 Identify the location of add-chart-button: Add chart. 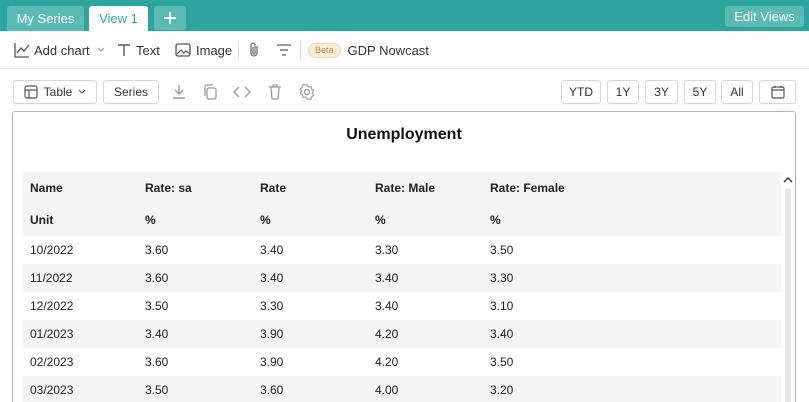
(59, 50).